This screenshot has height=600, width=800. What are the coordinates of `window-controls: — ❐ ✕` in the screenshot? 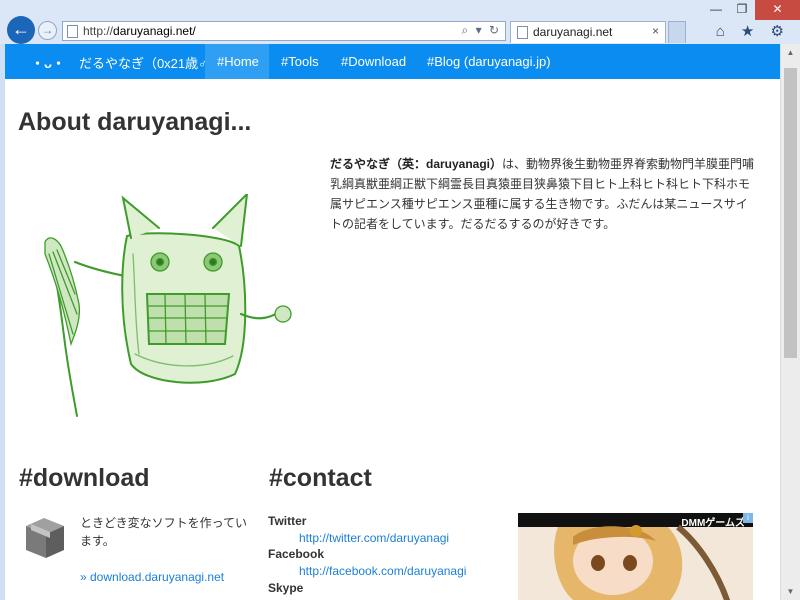 It's located at (751, 10).